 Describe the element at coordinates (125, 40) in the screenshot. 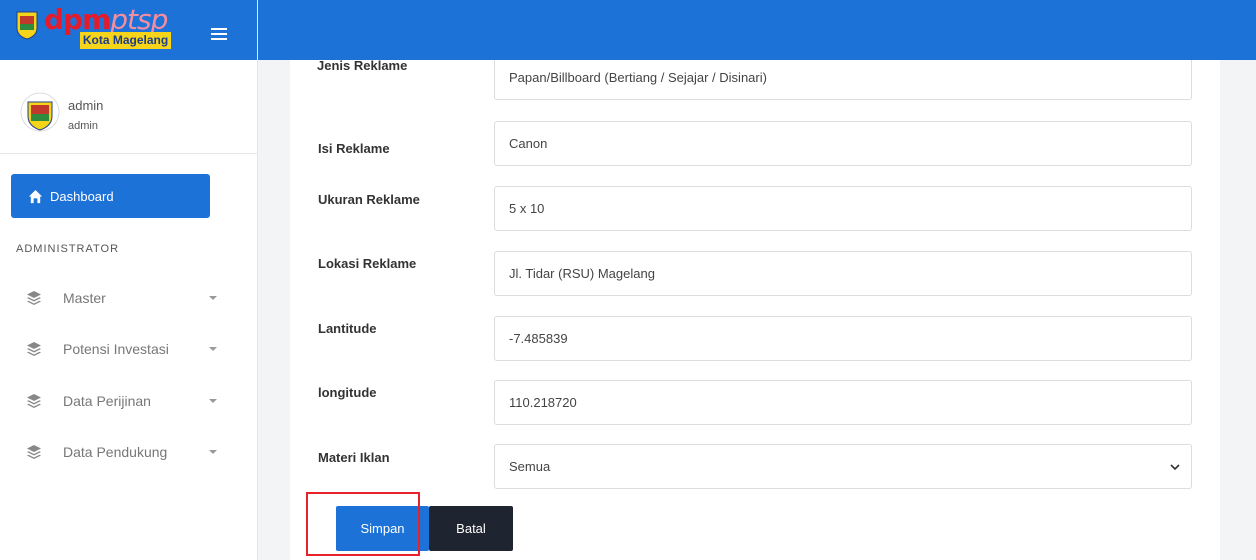

I see `logo-subtitle: Kota Magelang` at that location.